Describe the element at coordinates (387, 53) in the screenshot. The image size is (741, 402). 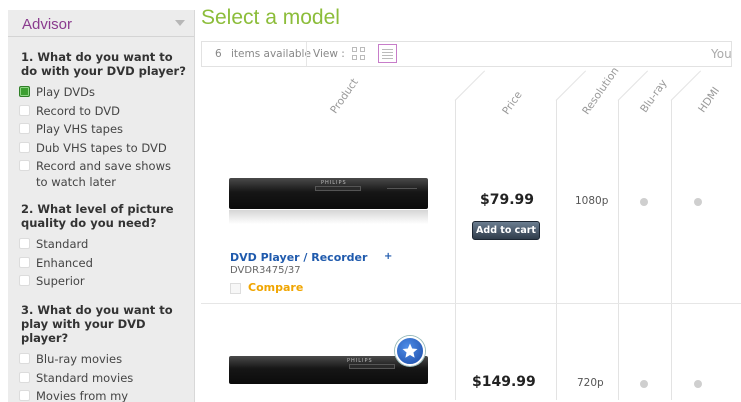
I see `list-view-icon` at that location.